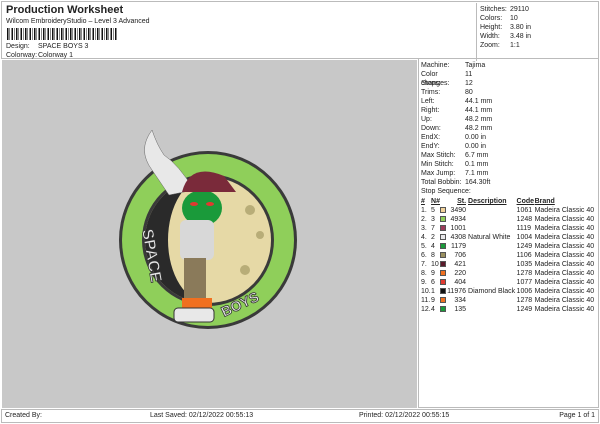 The height and width of the screenshot is (424, 600). What do you see at coordinates (508, 164) in the screenshot?
I see `stat-row: Min Stitch: 0.1 mm` at bounding box center [508, 164].